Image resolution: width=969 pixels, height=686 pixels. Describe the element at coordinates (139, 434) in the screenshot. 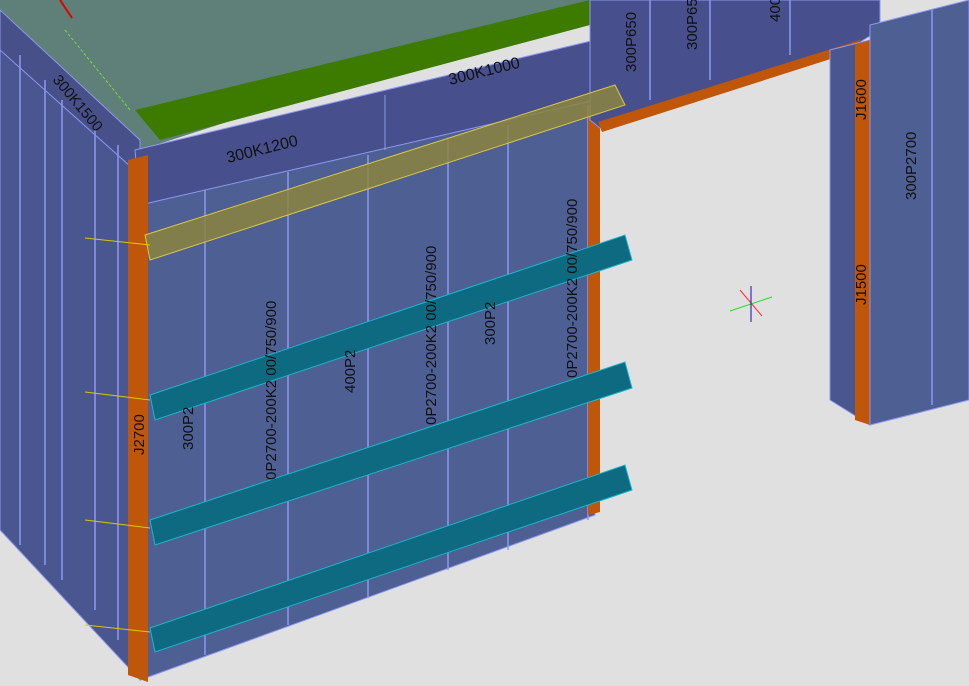

I see `corner-label: J2700` at that location.